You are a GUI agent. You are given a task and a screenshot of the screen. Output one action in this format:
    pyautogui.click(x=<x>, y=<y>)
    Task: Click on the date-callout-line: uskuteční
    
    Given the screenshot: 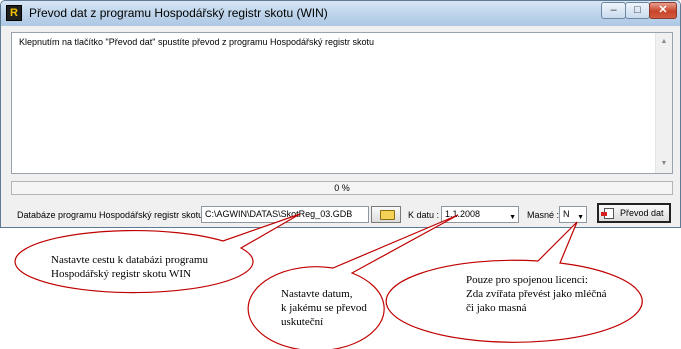 What is the action you would take?
    pyautogui.click(x=302, y=322)
    